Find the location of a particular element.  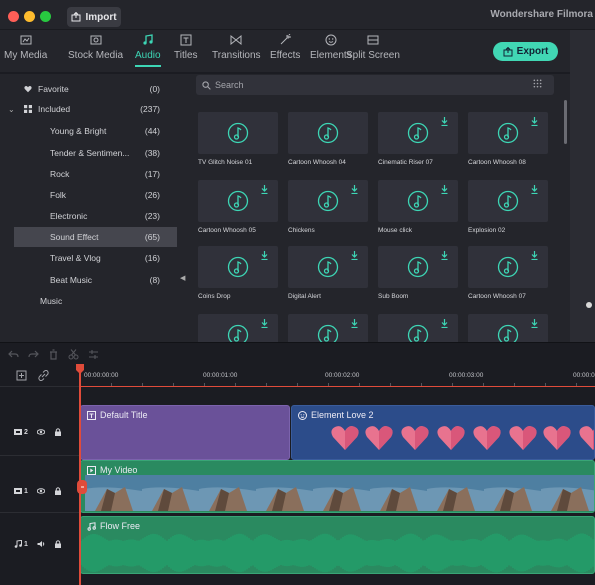

tab-split-screen: Split Screen is located at coordinates (373, 47).